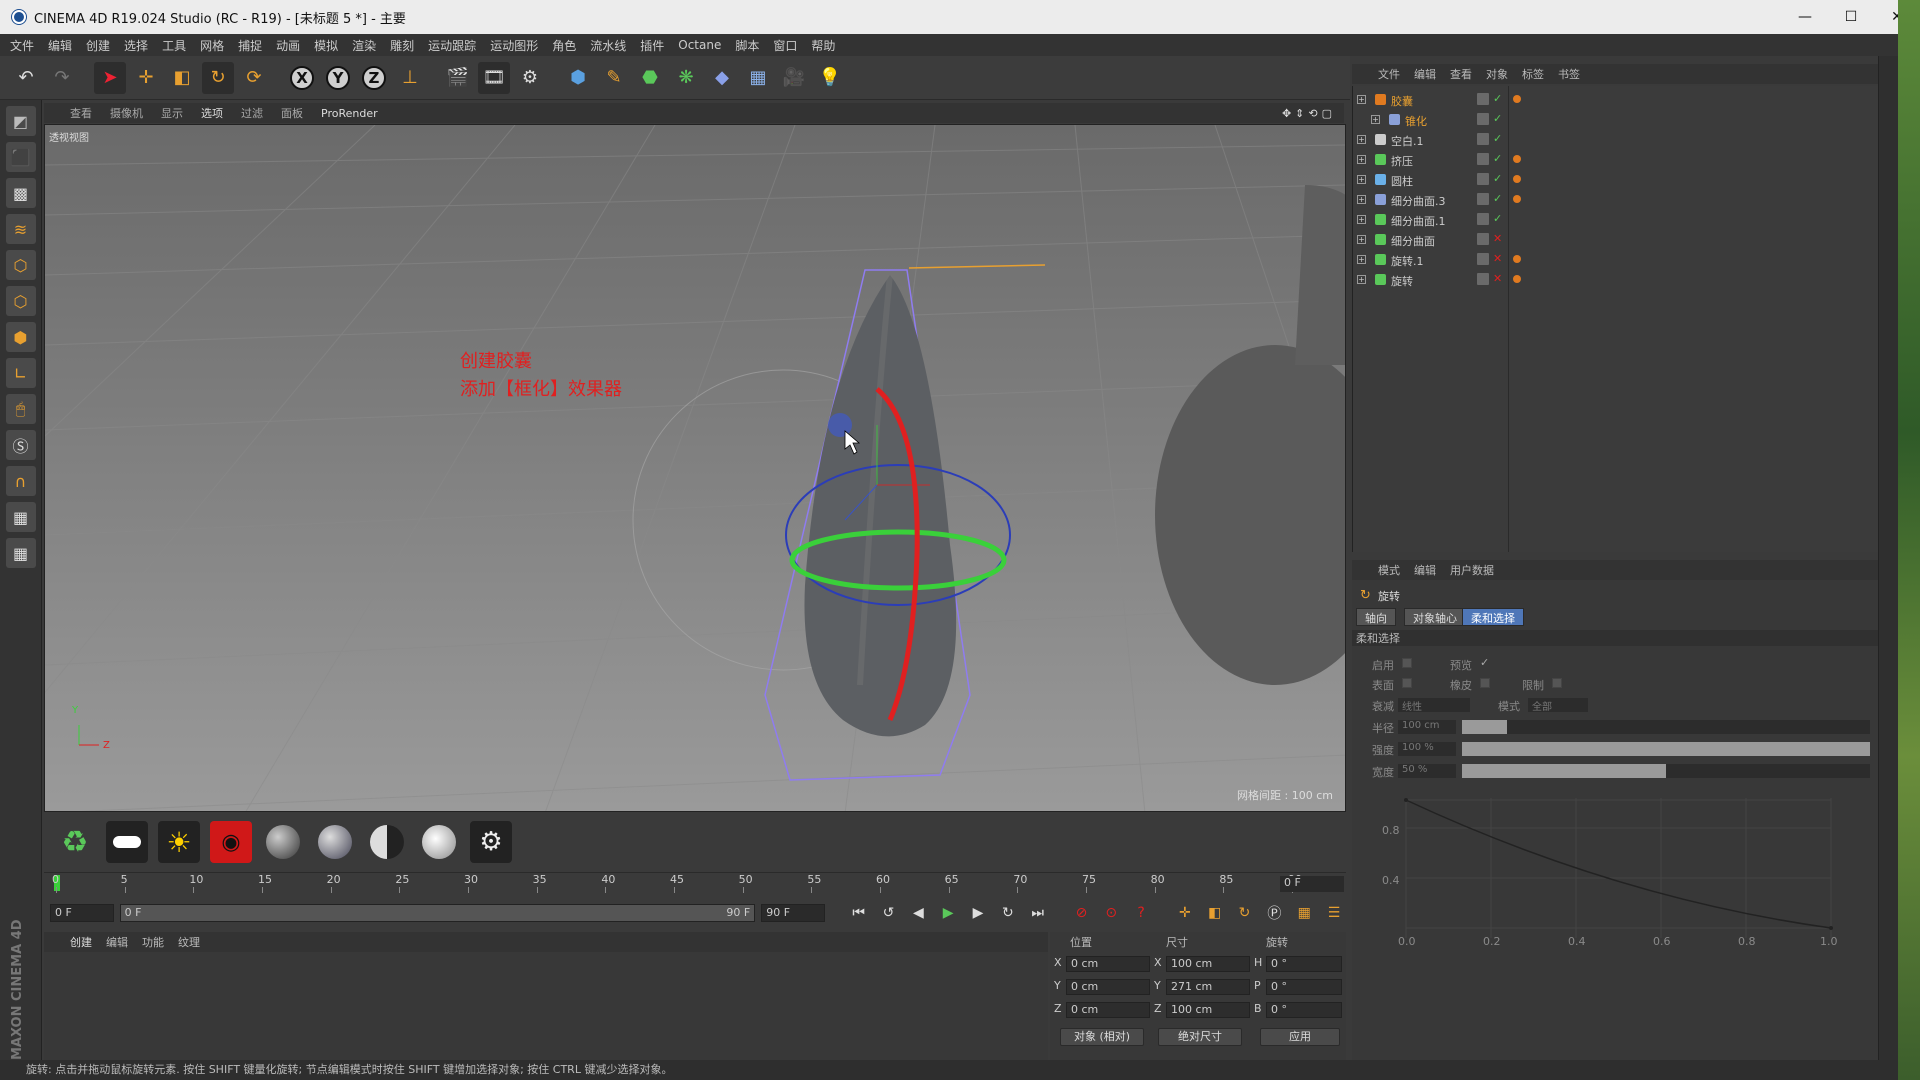 The image size is (1920, 1080). What do you see at coordinates (1274, 913) in the screenshot?
I see `key-parameter-icon: Ⓟ` at bounding box center [1274, 913].